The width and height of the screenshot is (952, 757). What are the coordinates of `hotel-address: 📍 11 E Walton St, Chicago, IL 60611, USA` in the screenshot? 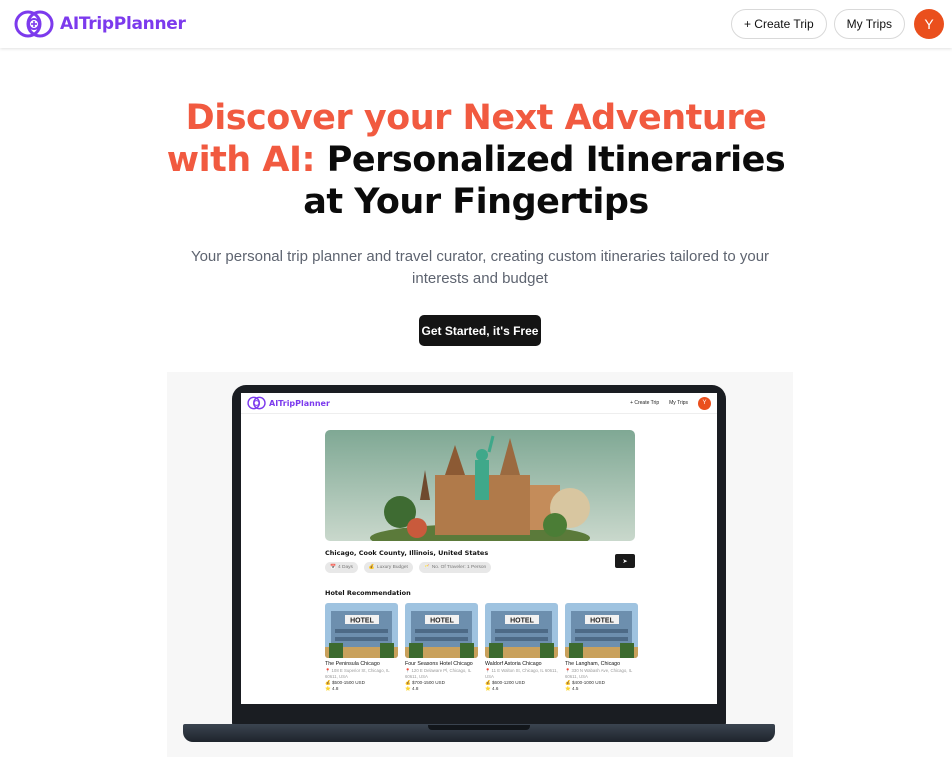 It's located at (521, 673).